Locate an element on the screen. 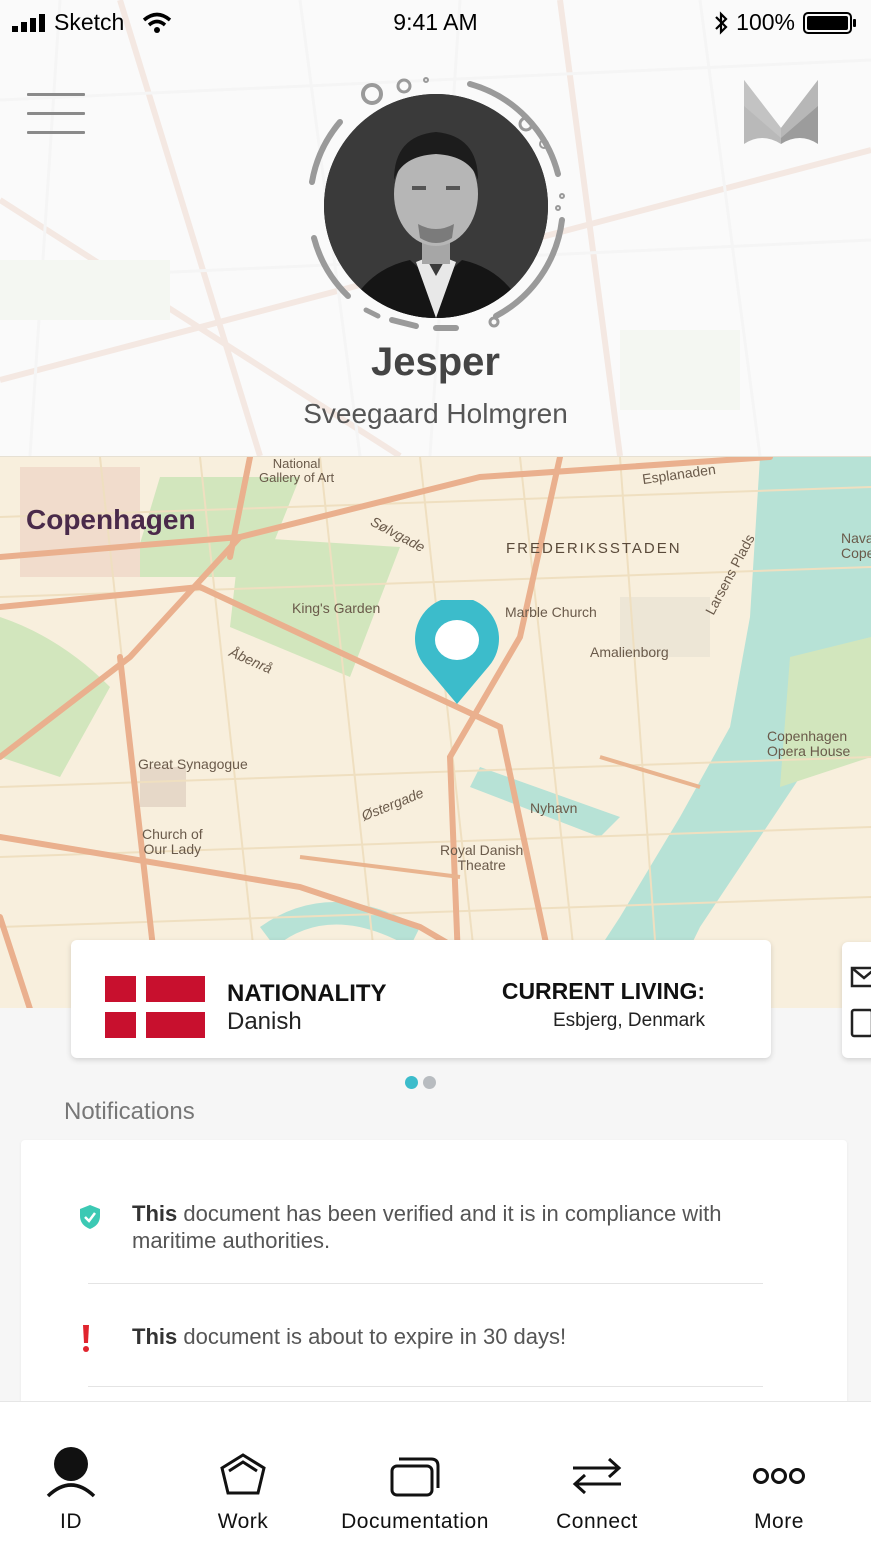  current-living-title: CURRENT LIVING: is located at coordinates (603, 991).